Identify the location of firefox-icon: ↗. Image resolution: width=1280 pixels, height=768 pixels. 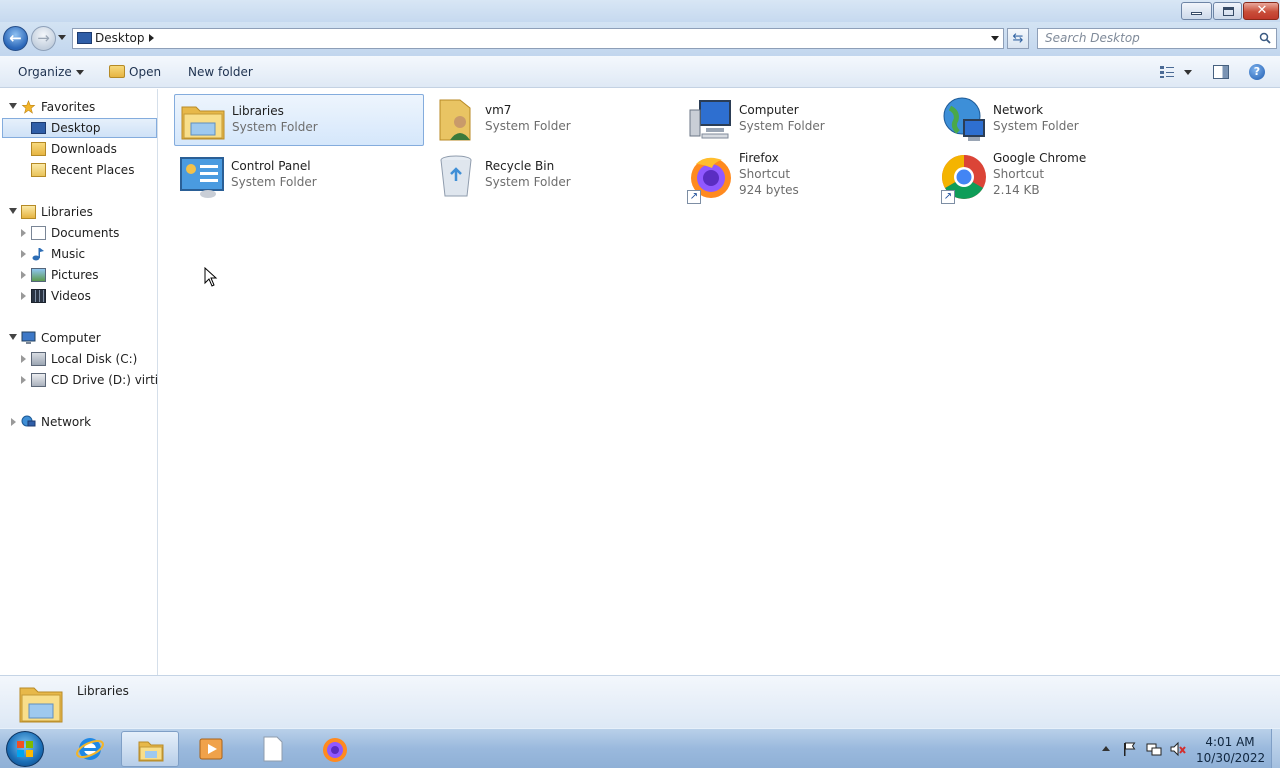
(710, 178).